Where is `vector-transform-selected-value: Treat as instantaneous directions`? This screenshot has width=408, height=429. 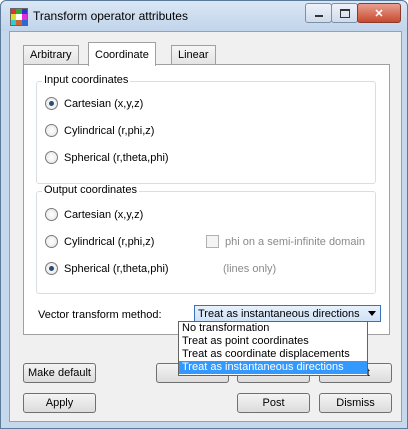
vector-transform-selected-value: Treat as instantaneous directions is located at coordinates (279, 313).